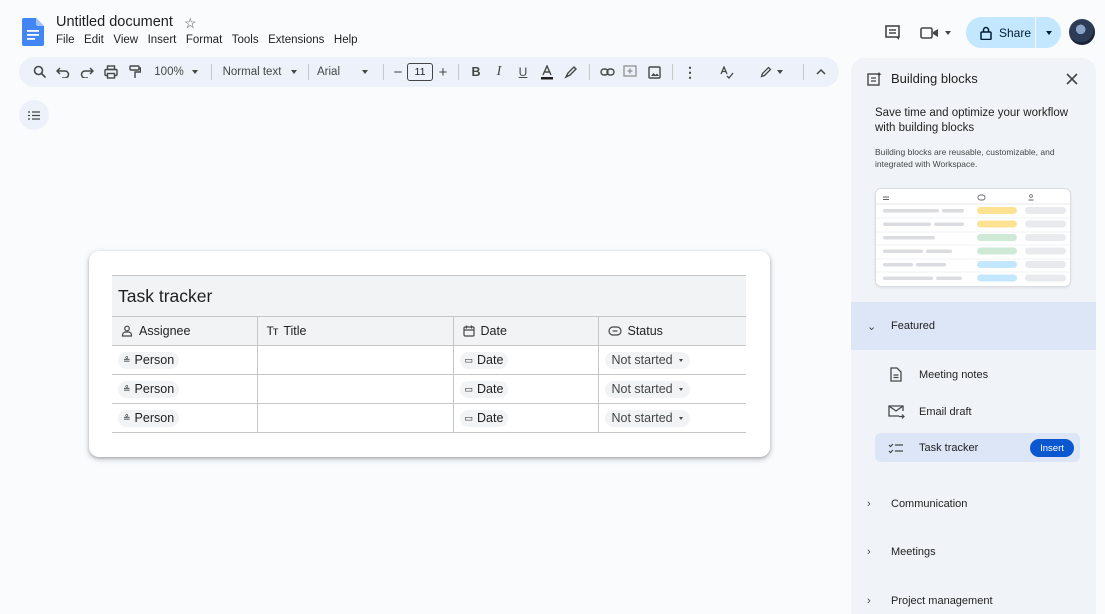 The height and width of the screenshot is (614, 1105). What do you see at coordinates (977, 411) in the screenshot?
I see `featured-item-email-draft: Email draft` at bounding box center [977, 411].